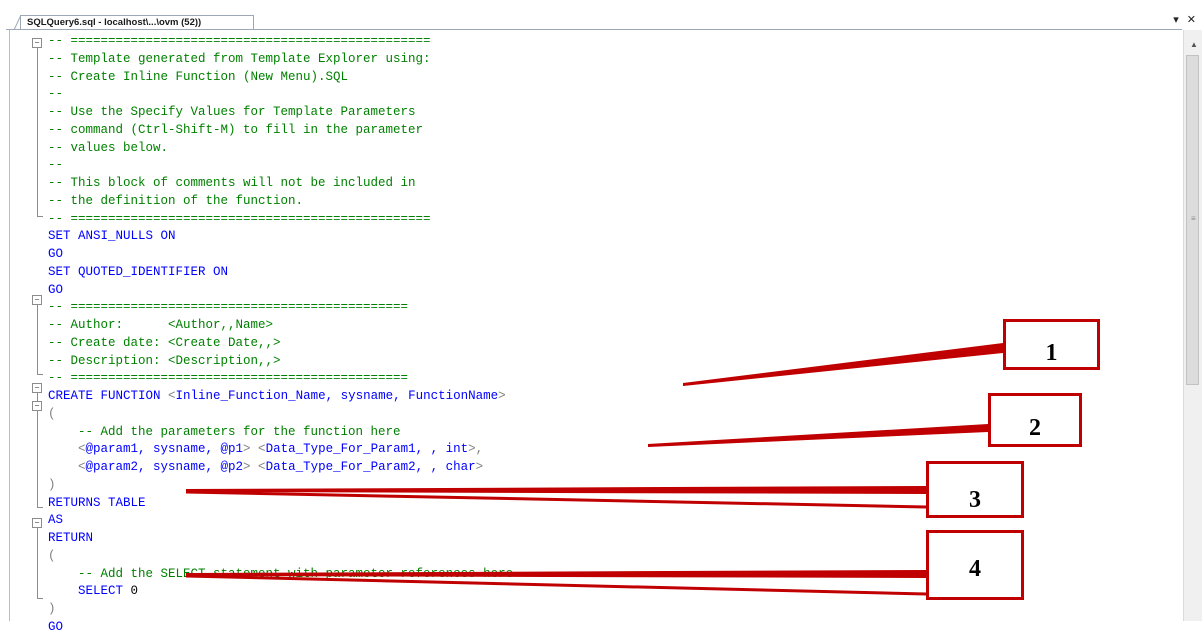  I want to click on code-line: -- Create date: <Create Date,,>, so click(280, 344).